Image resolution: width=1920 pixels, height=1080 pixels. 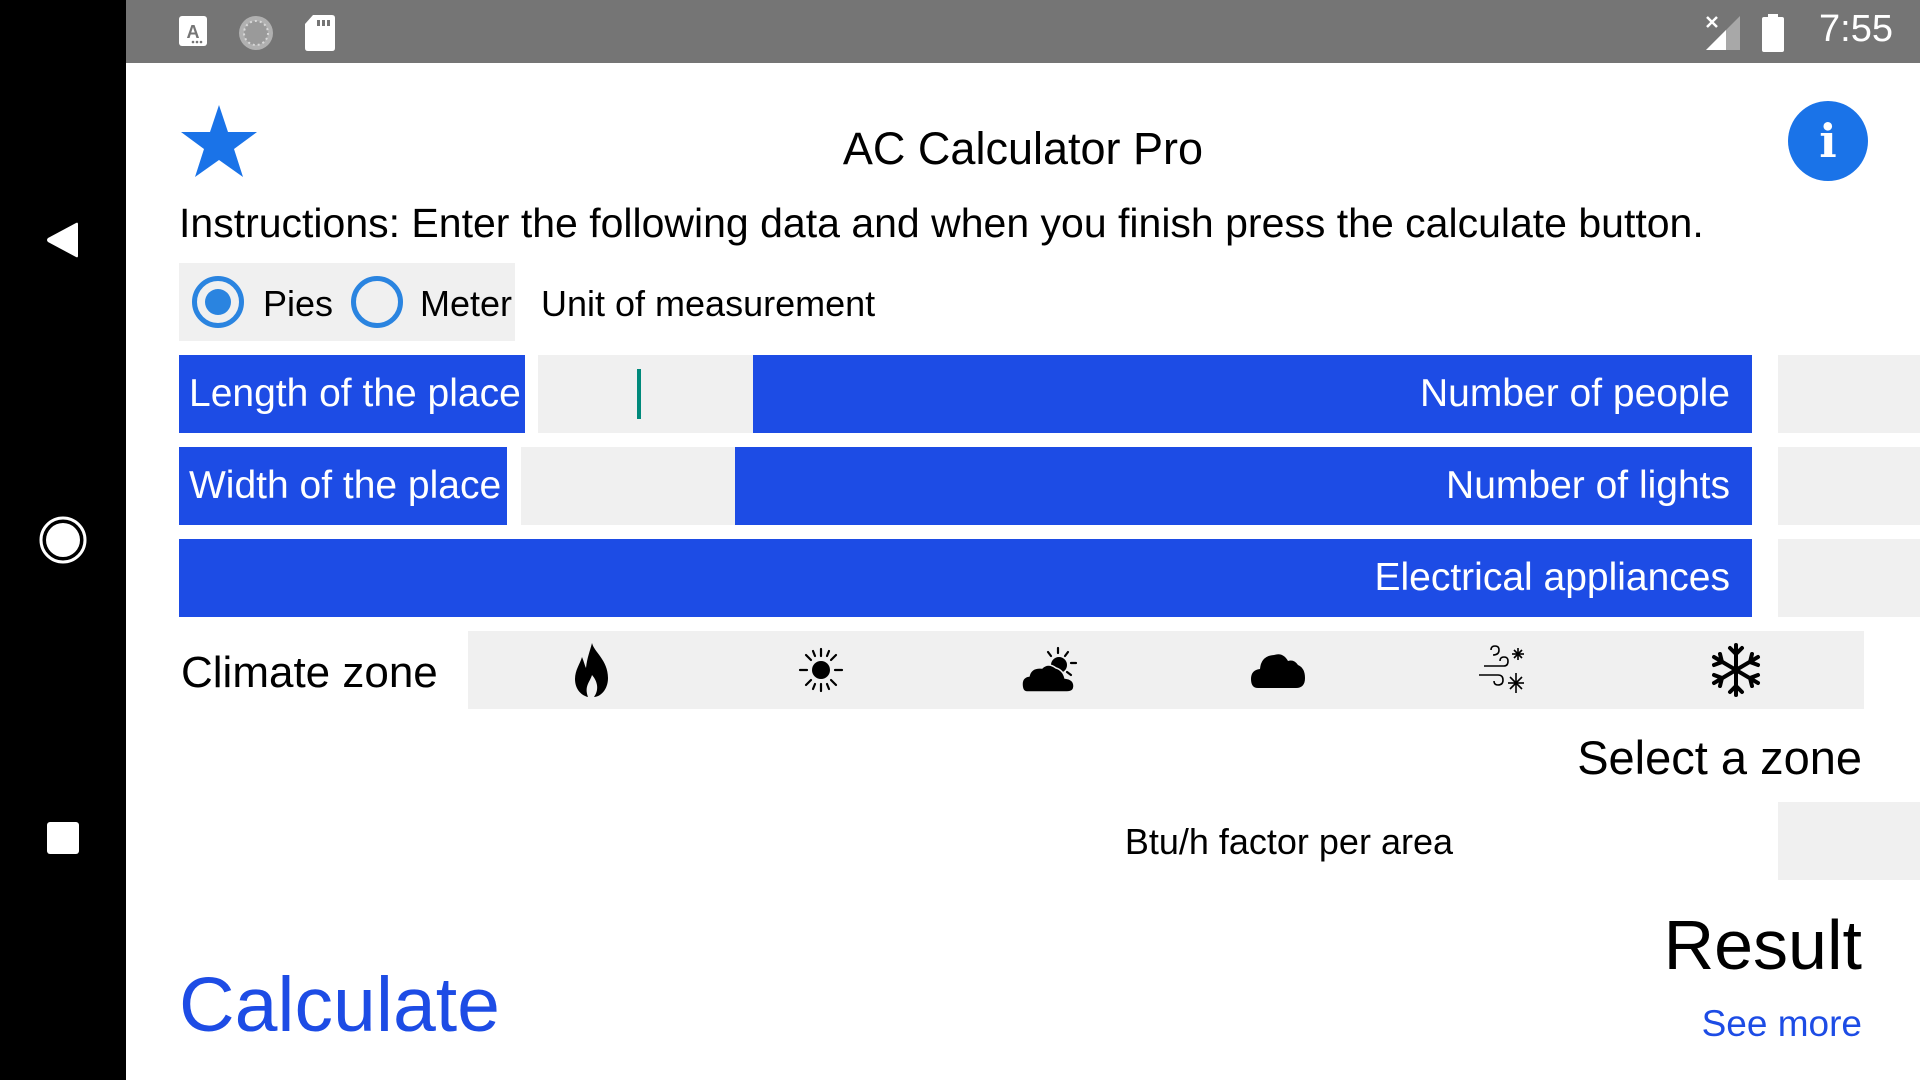 I want to click on width-label: Width of the place, so click(x=343, y=486).